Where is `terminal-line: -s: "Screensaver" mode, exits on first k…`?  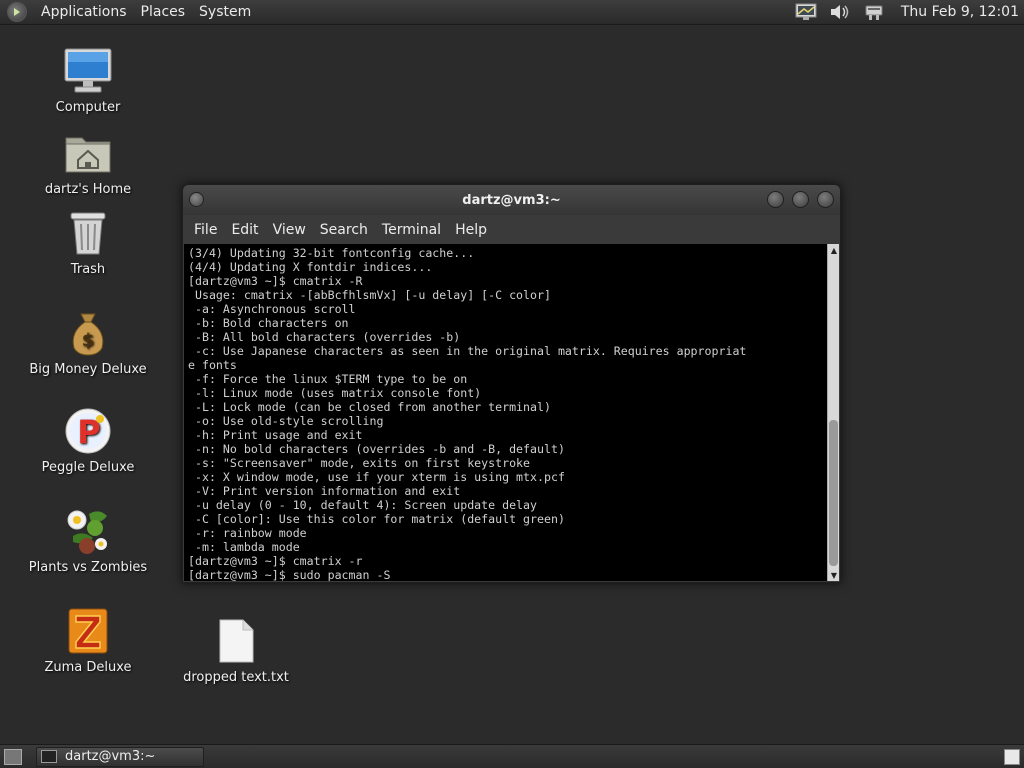 terminal-line: -s: "Screensaver" mode, exits on first k… is located at coordinates (359, 463).